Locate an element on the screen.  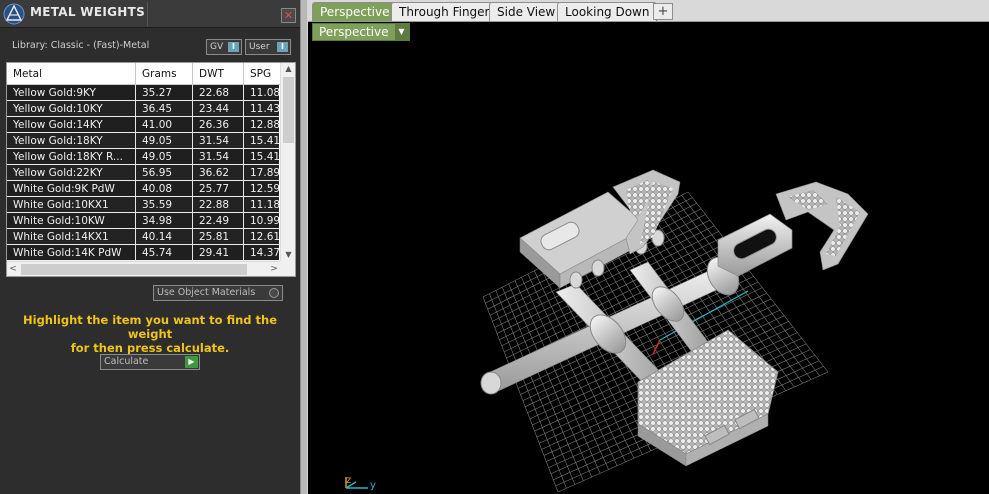
cell-dwt: 31.54 is located at coordinates (218, 141).